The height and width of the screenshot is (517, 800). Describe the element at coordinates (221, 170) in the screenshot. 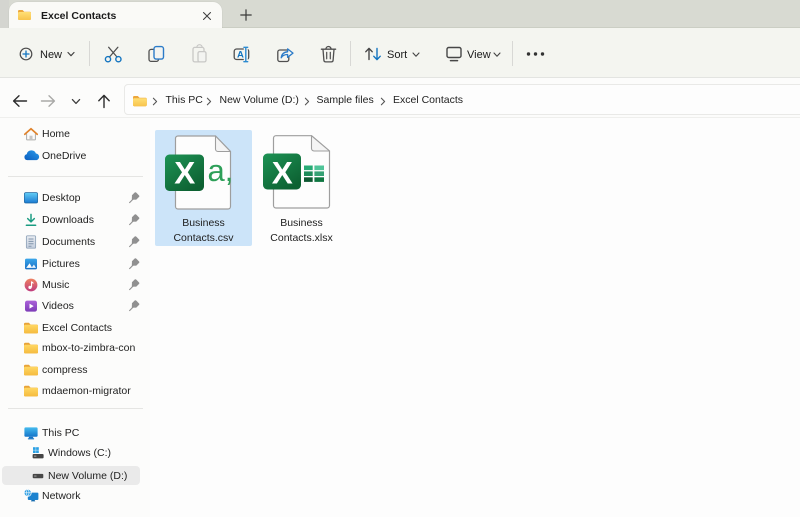

I see `svg-text: a,` at that location.